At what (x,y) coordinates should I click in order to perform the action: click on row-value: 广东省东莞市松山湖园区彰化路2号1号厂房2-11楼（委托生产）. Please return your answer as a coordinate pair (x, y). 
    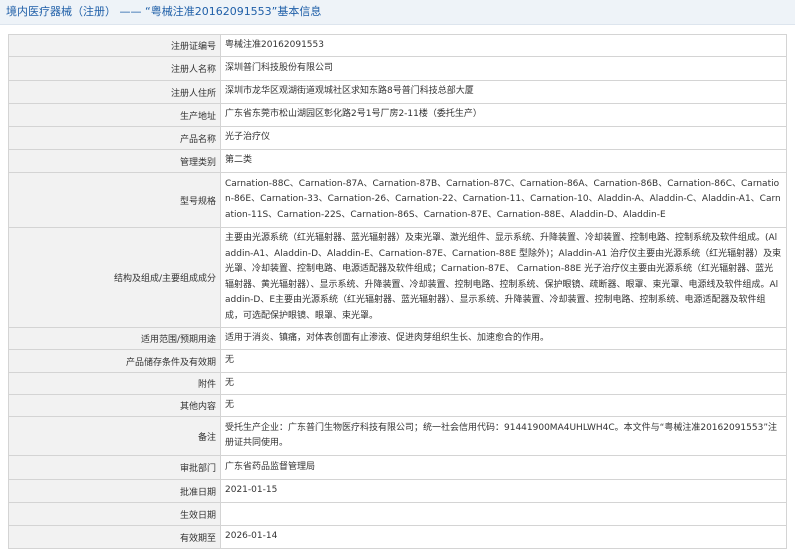
    Looking at the image, I should click on (503, 115).